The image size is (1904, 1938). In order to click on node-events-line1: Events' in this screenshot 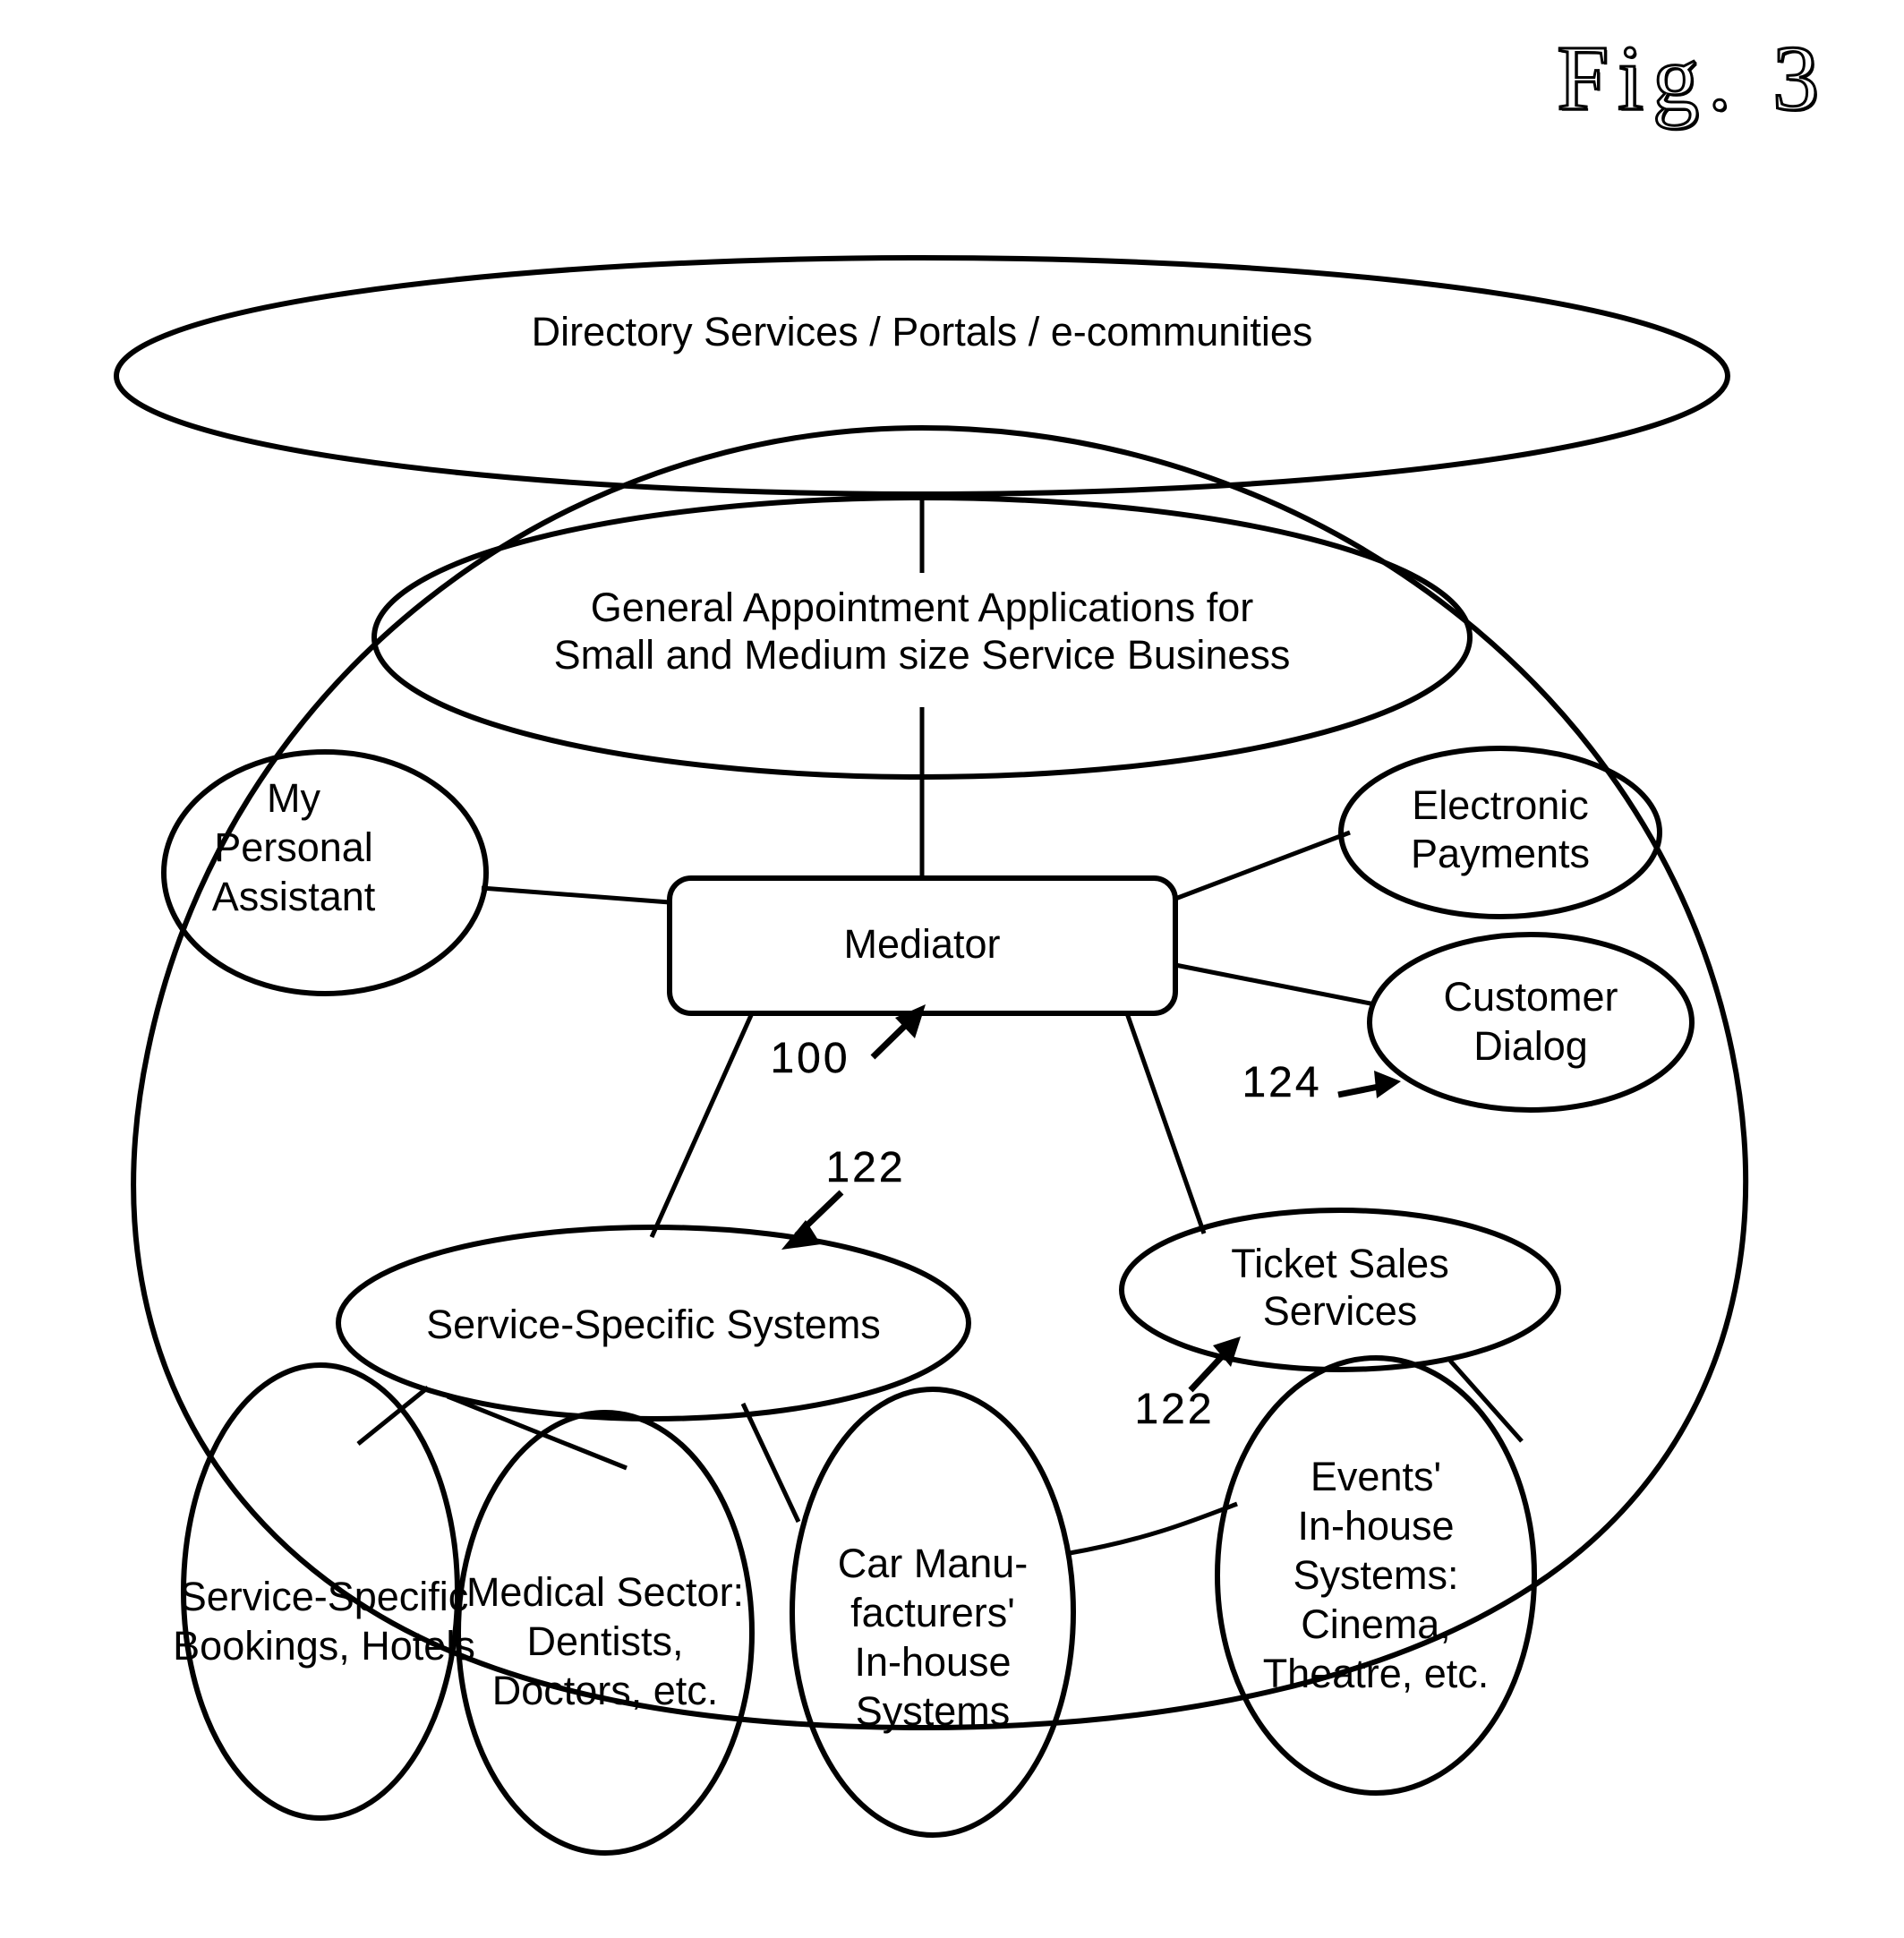, I will do `click(1376, 1476)`.